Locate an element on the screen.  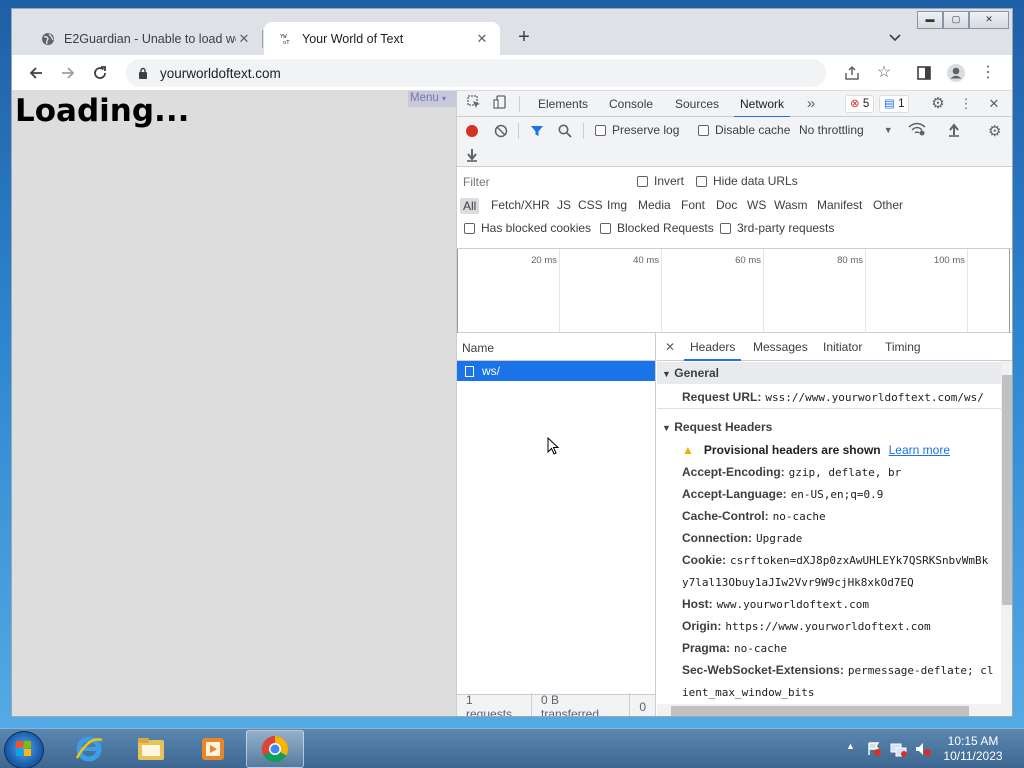
tab-elements: Elements is located at coordinates (563, 104).